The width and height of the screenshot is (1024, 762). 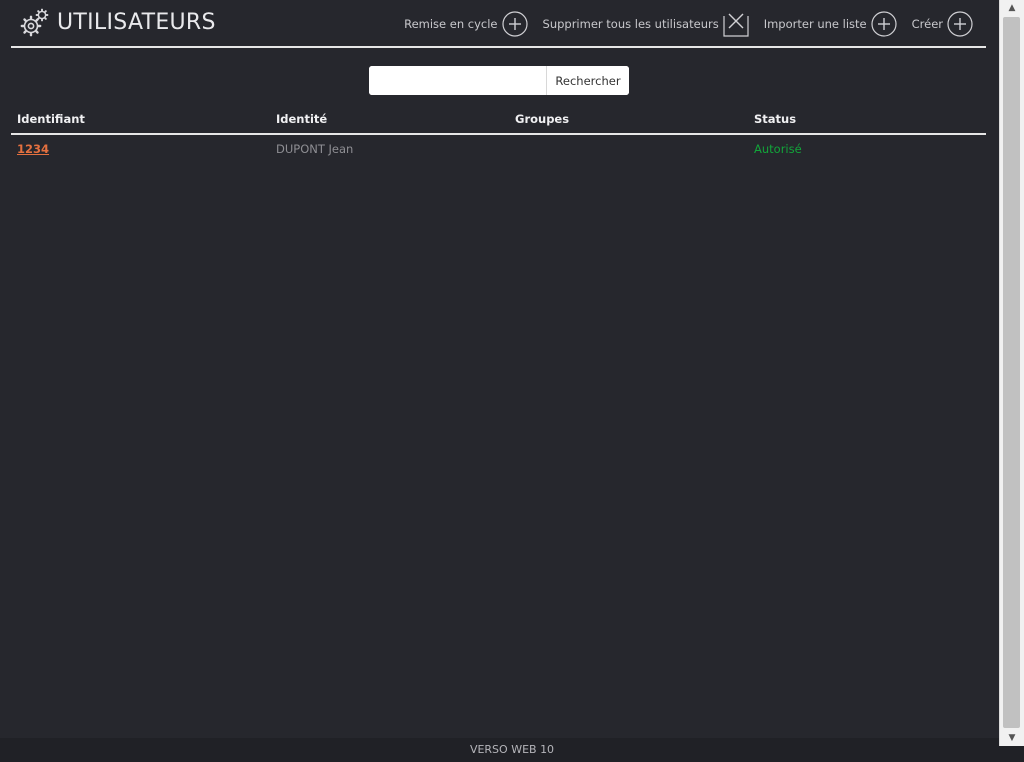 I want to click on reset-cycle-button: Remise en cycle, so click(x=466, y=24).